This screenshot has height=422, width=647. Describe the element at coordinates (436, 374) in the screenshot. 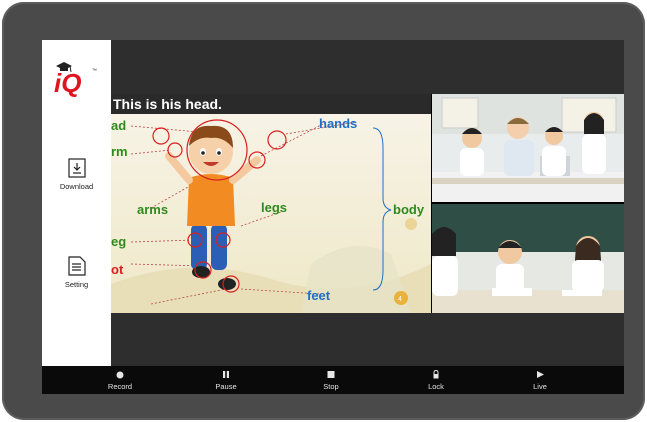

I see `lock-icon` at that location.